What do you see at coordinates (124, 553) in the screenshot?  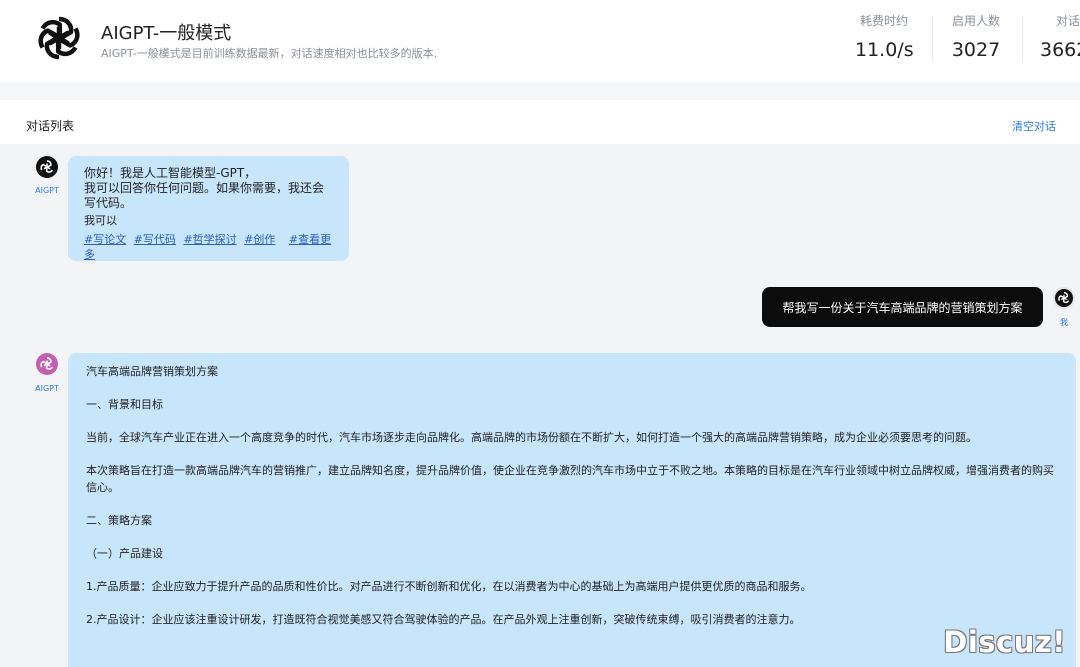 I see `reply-subsection-title: （一）产品建设` at bounding box center [124, 553].